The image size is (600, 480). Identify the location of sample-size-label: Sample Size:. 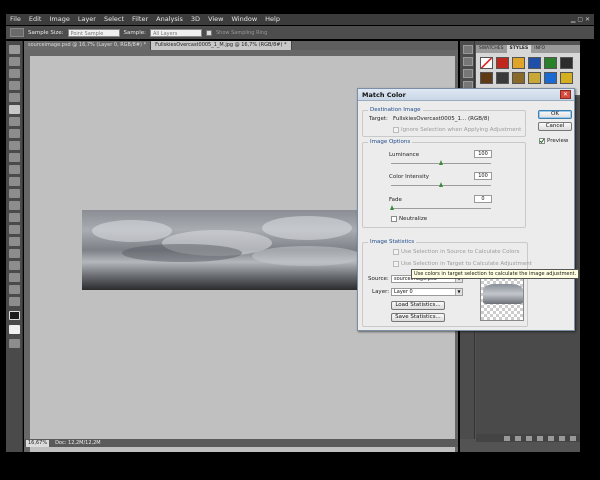
(46, 32).